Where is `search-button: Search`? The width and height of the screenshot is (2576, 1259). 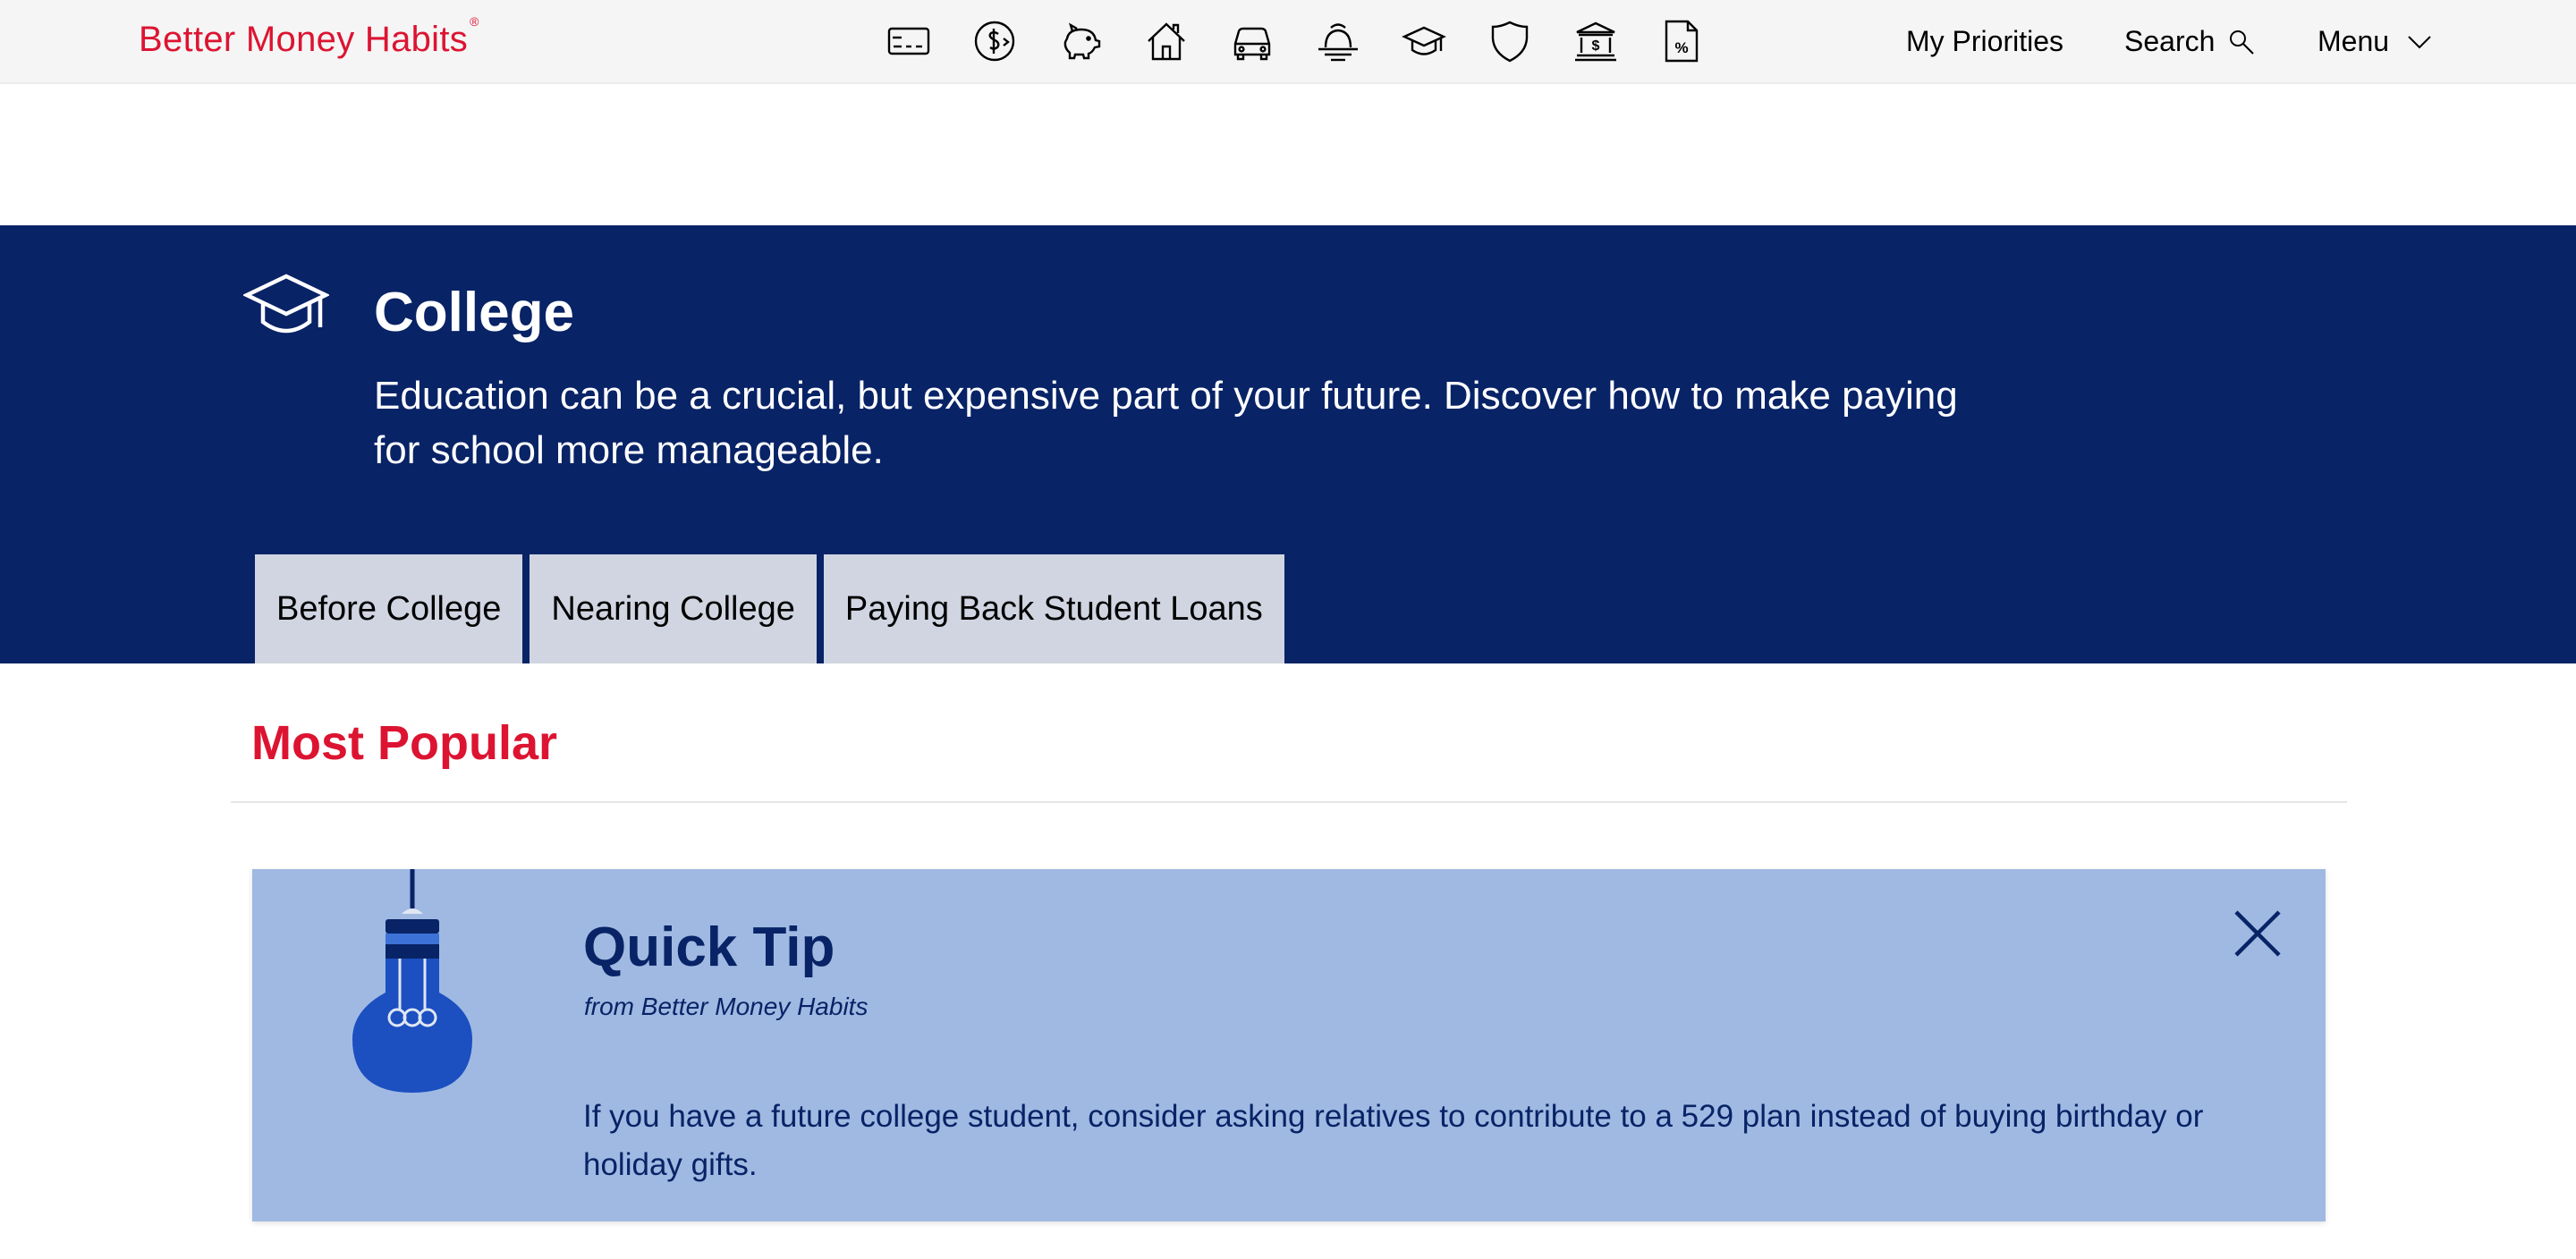 search-button: Search is located at coordinates (2190, 41).